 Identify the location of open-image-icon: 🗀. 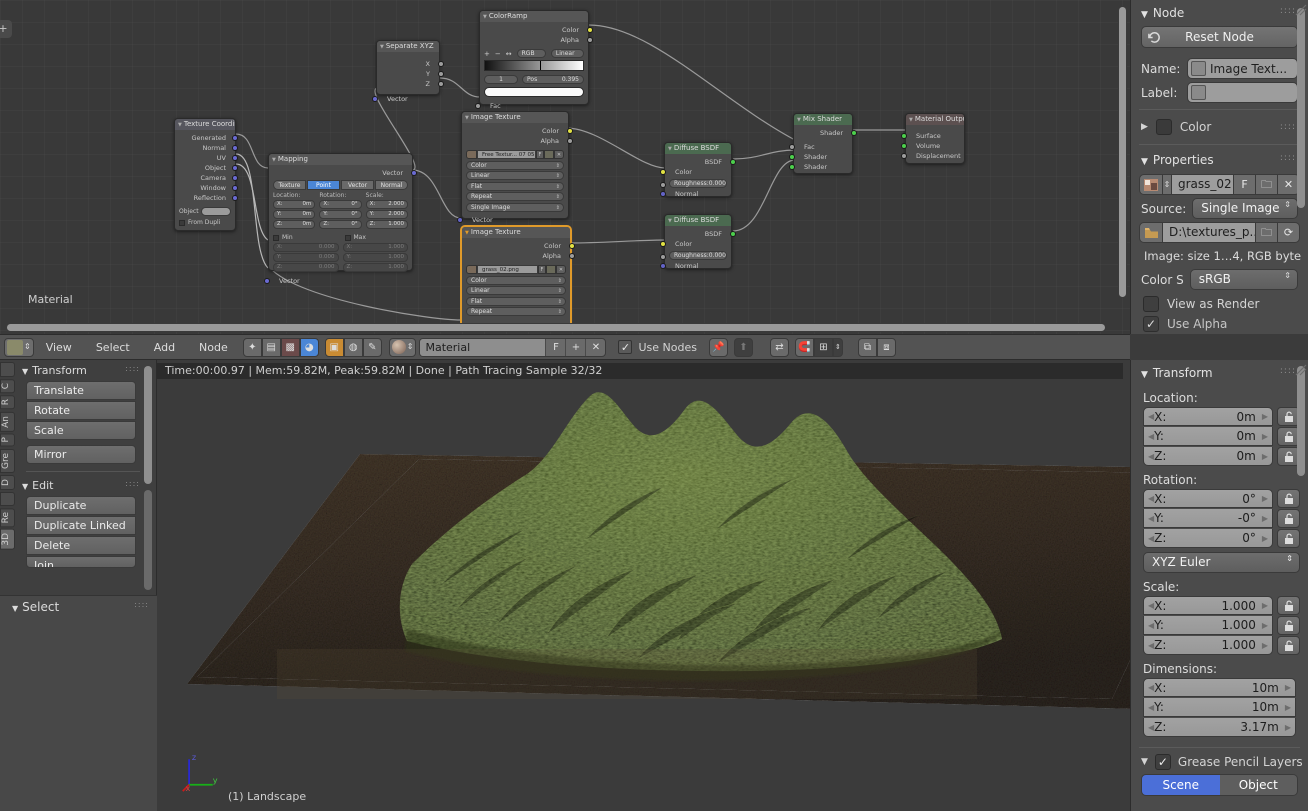
(1267, 184).